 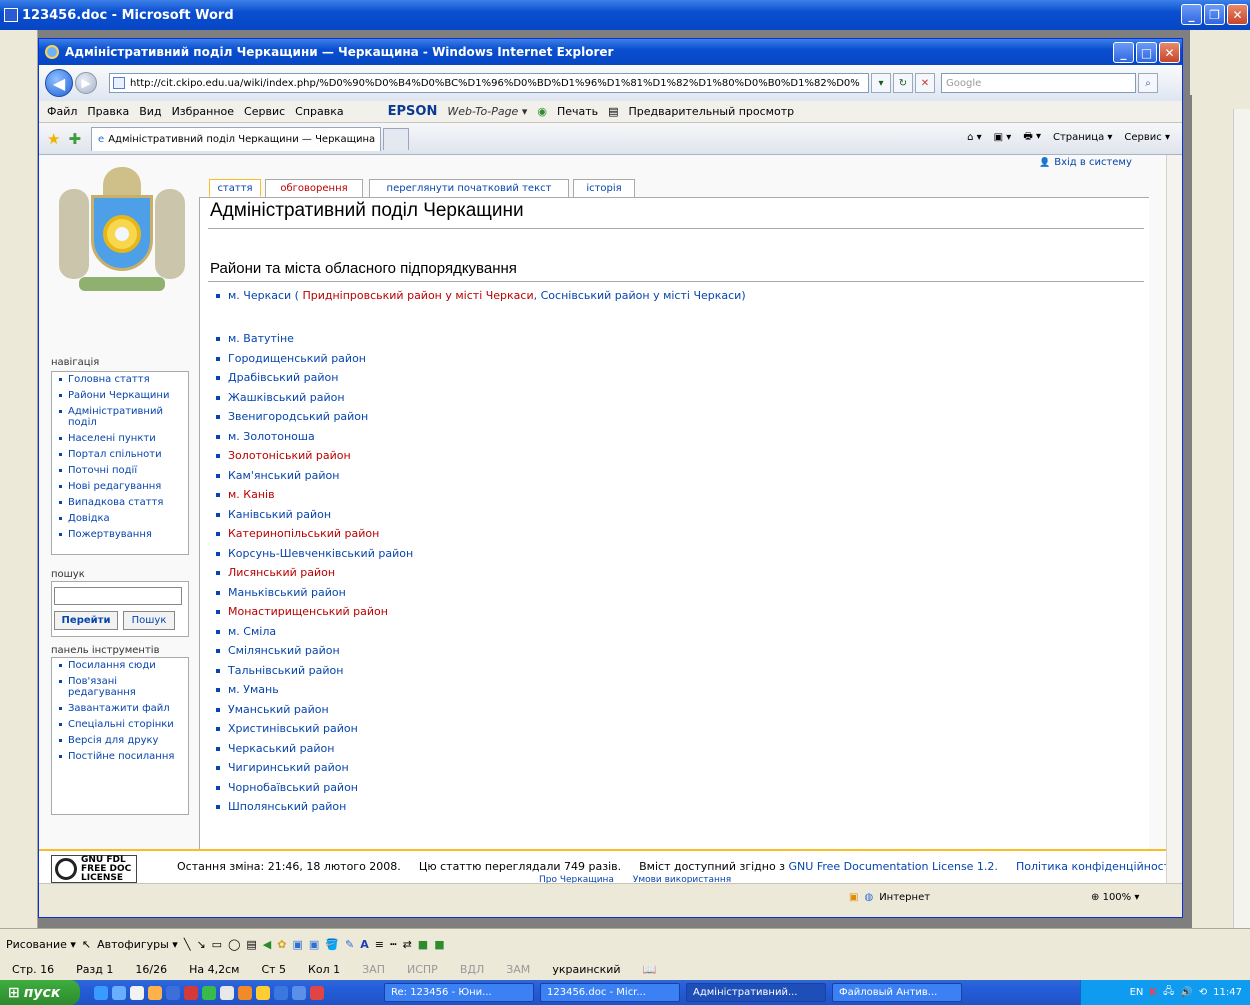 I want to click on list-item: Черкаський район, so click(x=311, y=749).